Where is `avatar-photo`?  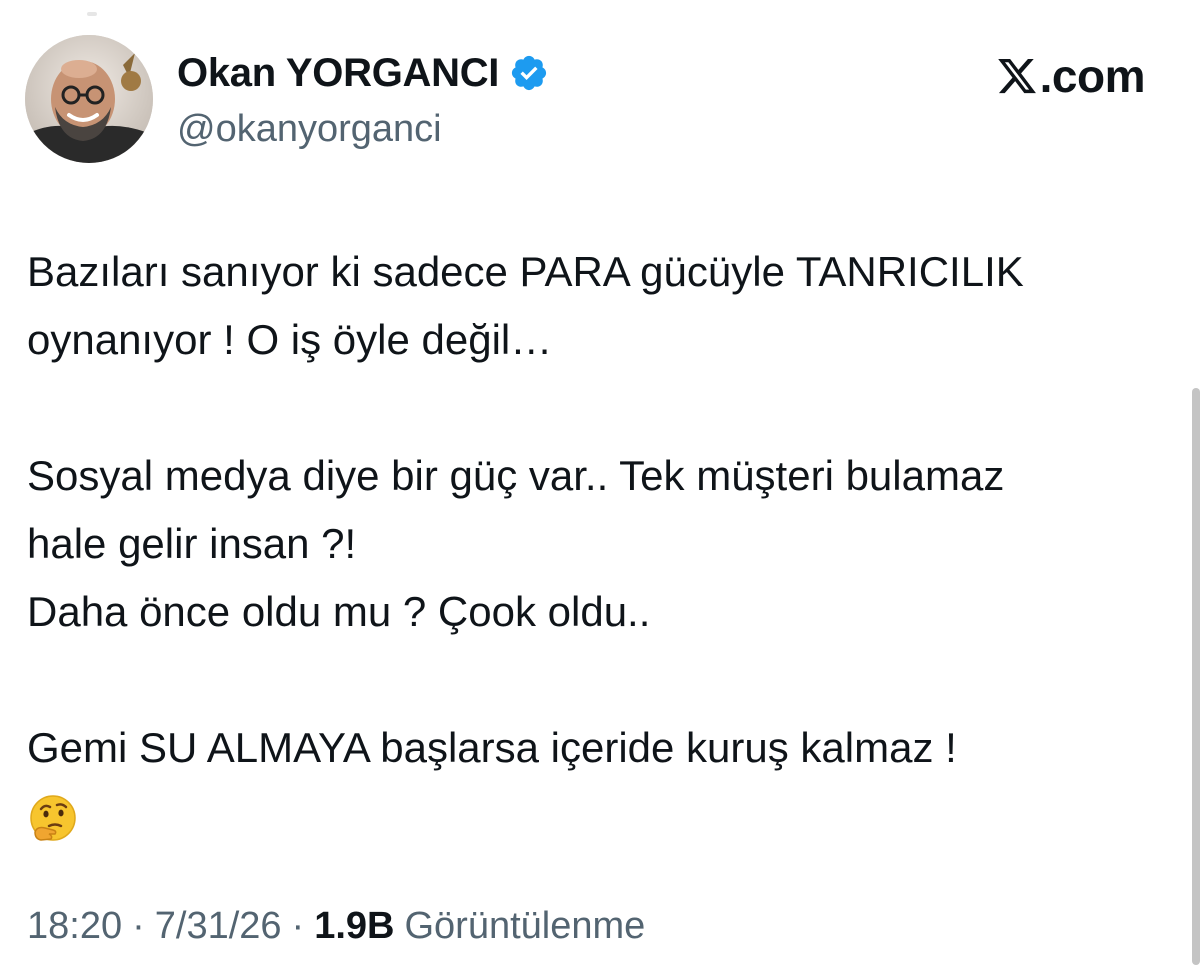
avatar-photo is located at coordinates (89, 99).